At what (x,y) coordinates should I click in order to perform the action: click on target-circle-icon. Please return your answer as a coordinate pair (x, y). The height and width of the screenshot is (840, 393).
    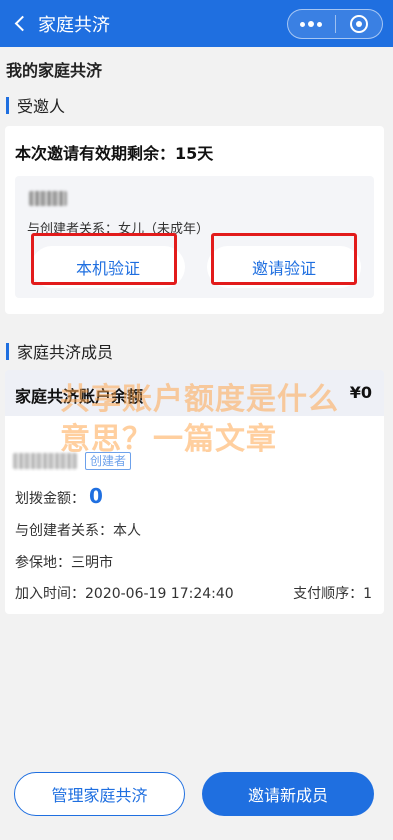
    Looking at the image, I should click on (358, 24).